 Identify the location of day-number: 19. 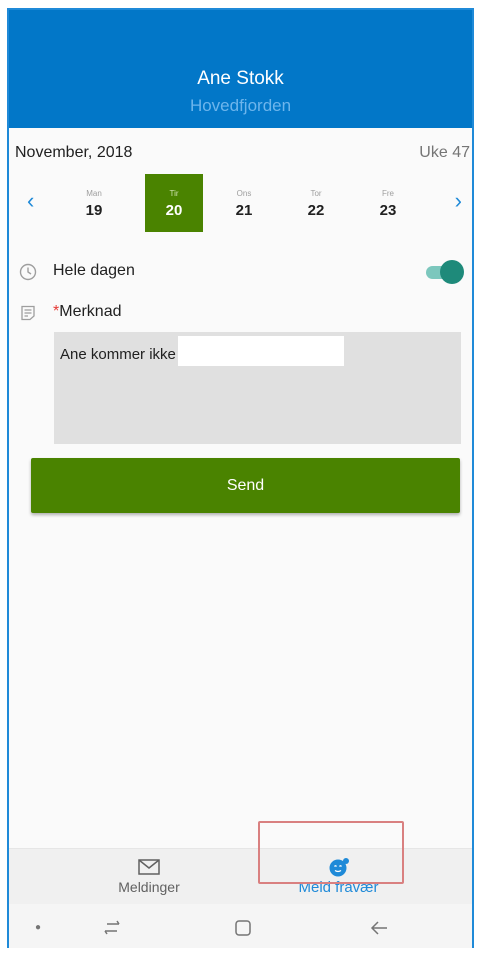
(94, 210).